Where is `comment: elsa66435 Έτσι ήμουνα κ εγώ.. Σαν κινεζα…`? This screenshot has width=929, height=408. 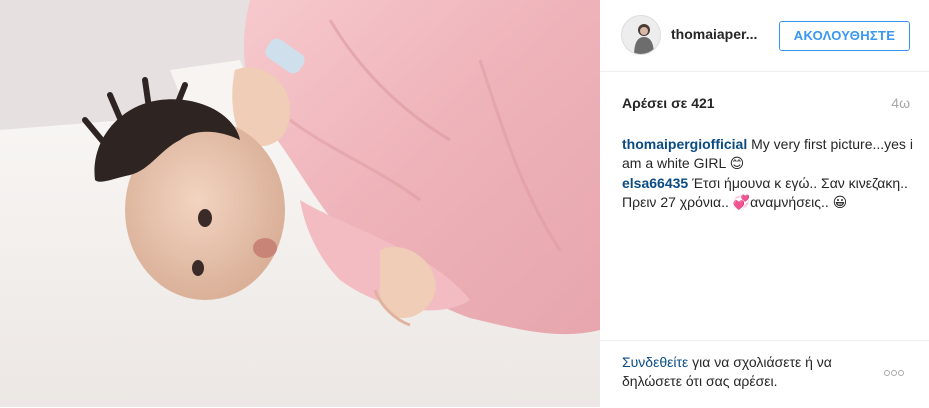
comment: elsa66435 Έτσι ήμουνα κ εγώ.. Σαν κινεζα… is located at coordinates (768, 193).